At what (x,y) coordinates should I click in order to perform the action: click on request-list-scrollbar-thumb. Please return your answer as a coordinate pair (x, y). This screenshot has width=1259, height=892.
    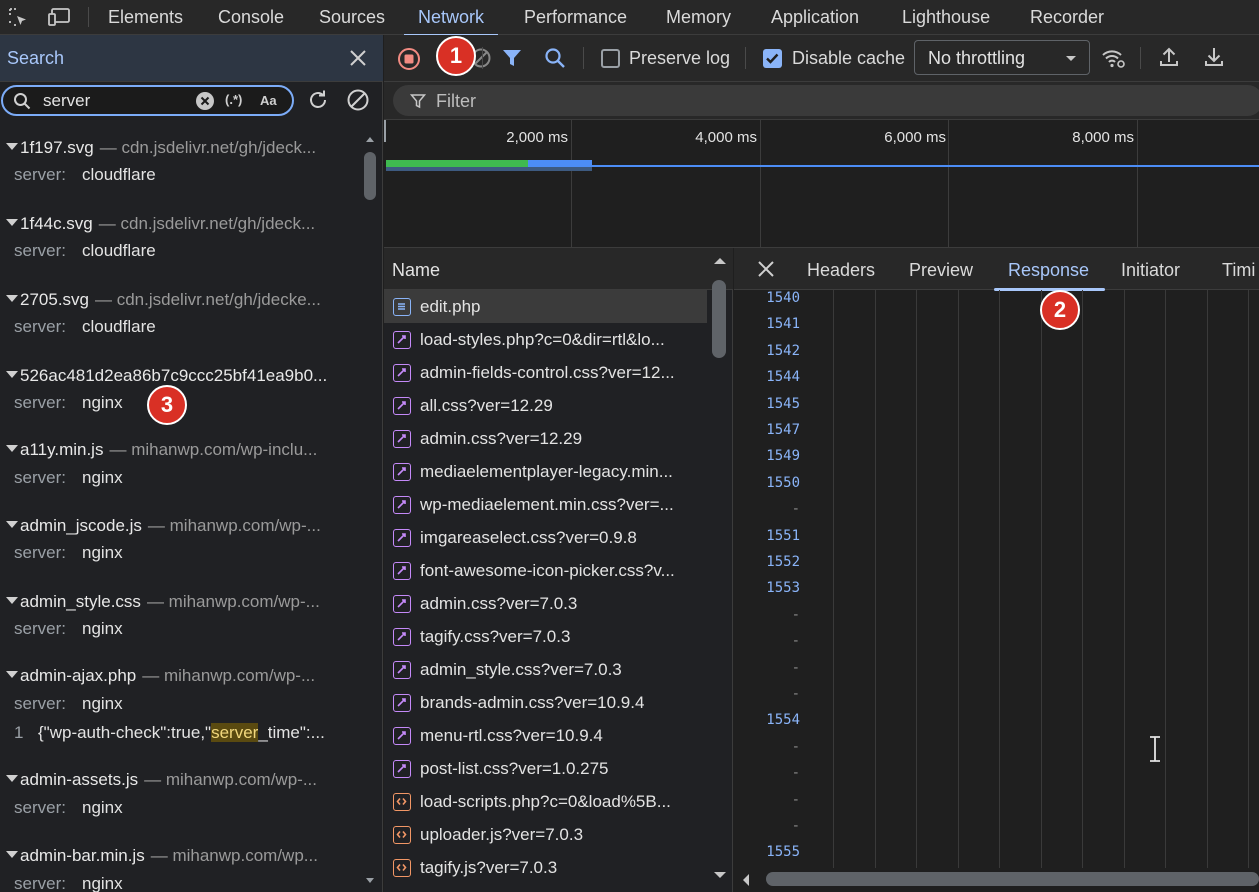
    Looking at the image, I should click on (719, 319).